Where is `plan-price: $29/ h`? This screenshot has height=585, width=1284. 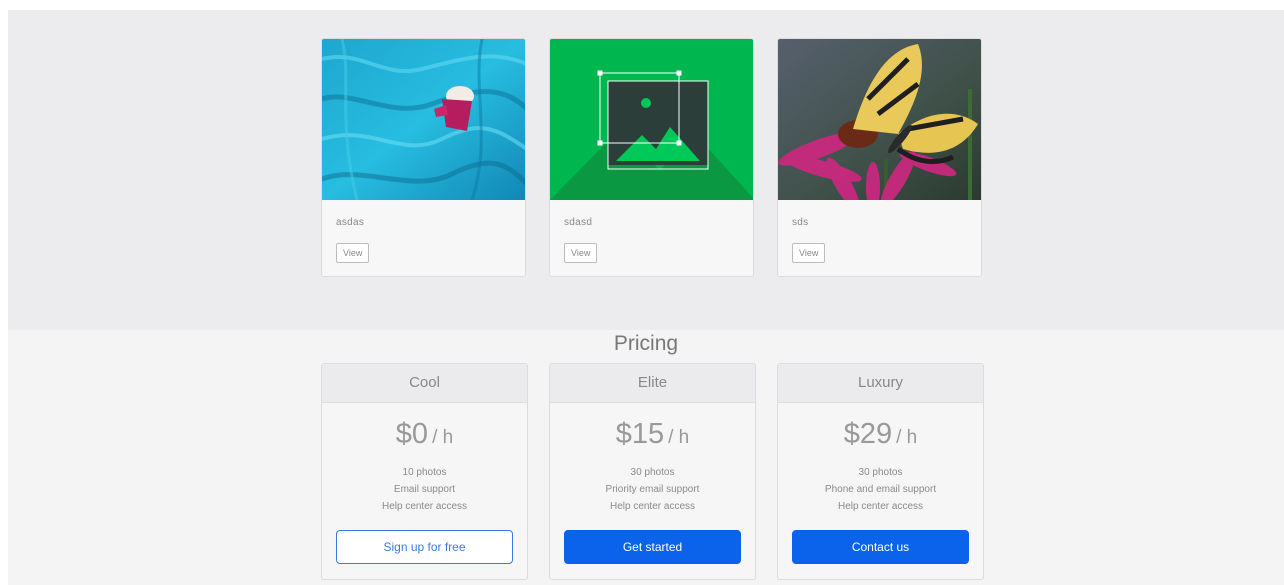 plan-price: $29/ h is located at coordinates (880, 436).